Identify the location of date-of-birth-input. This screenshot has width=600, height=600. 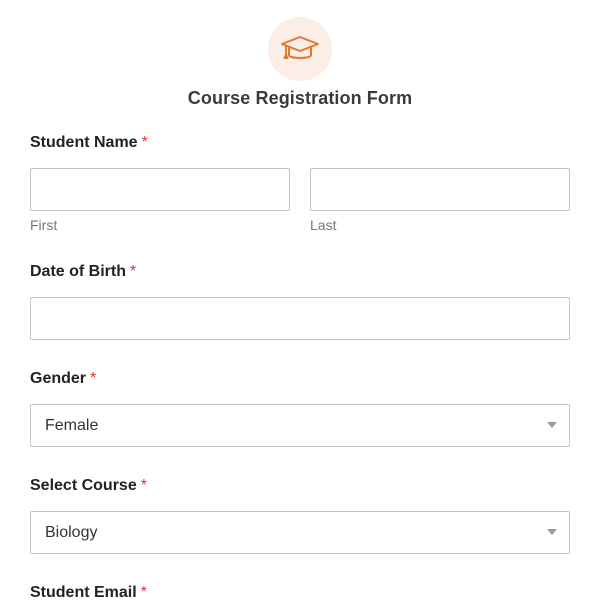
(300, 318).